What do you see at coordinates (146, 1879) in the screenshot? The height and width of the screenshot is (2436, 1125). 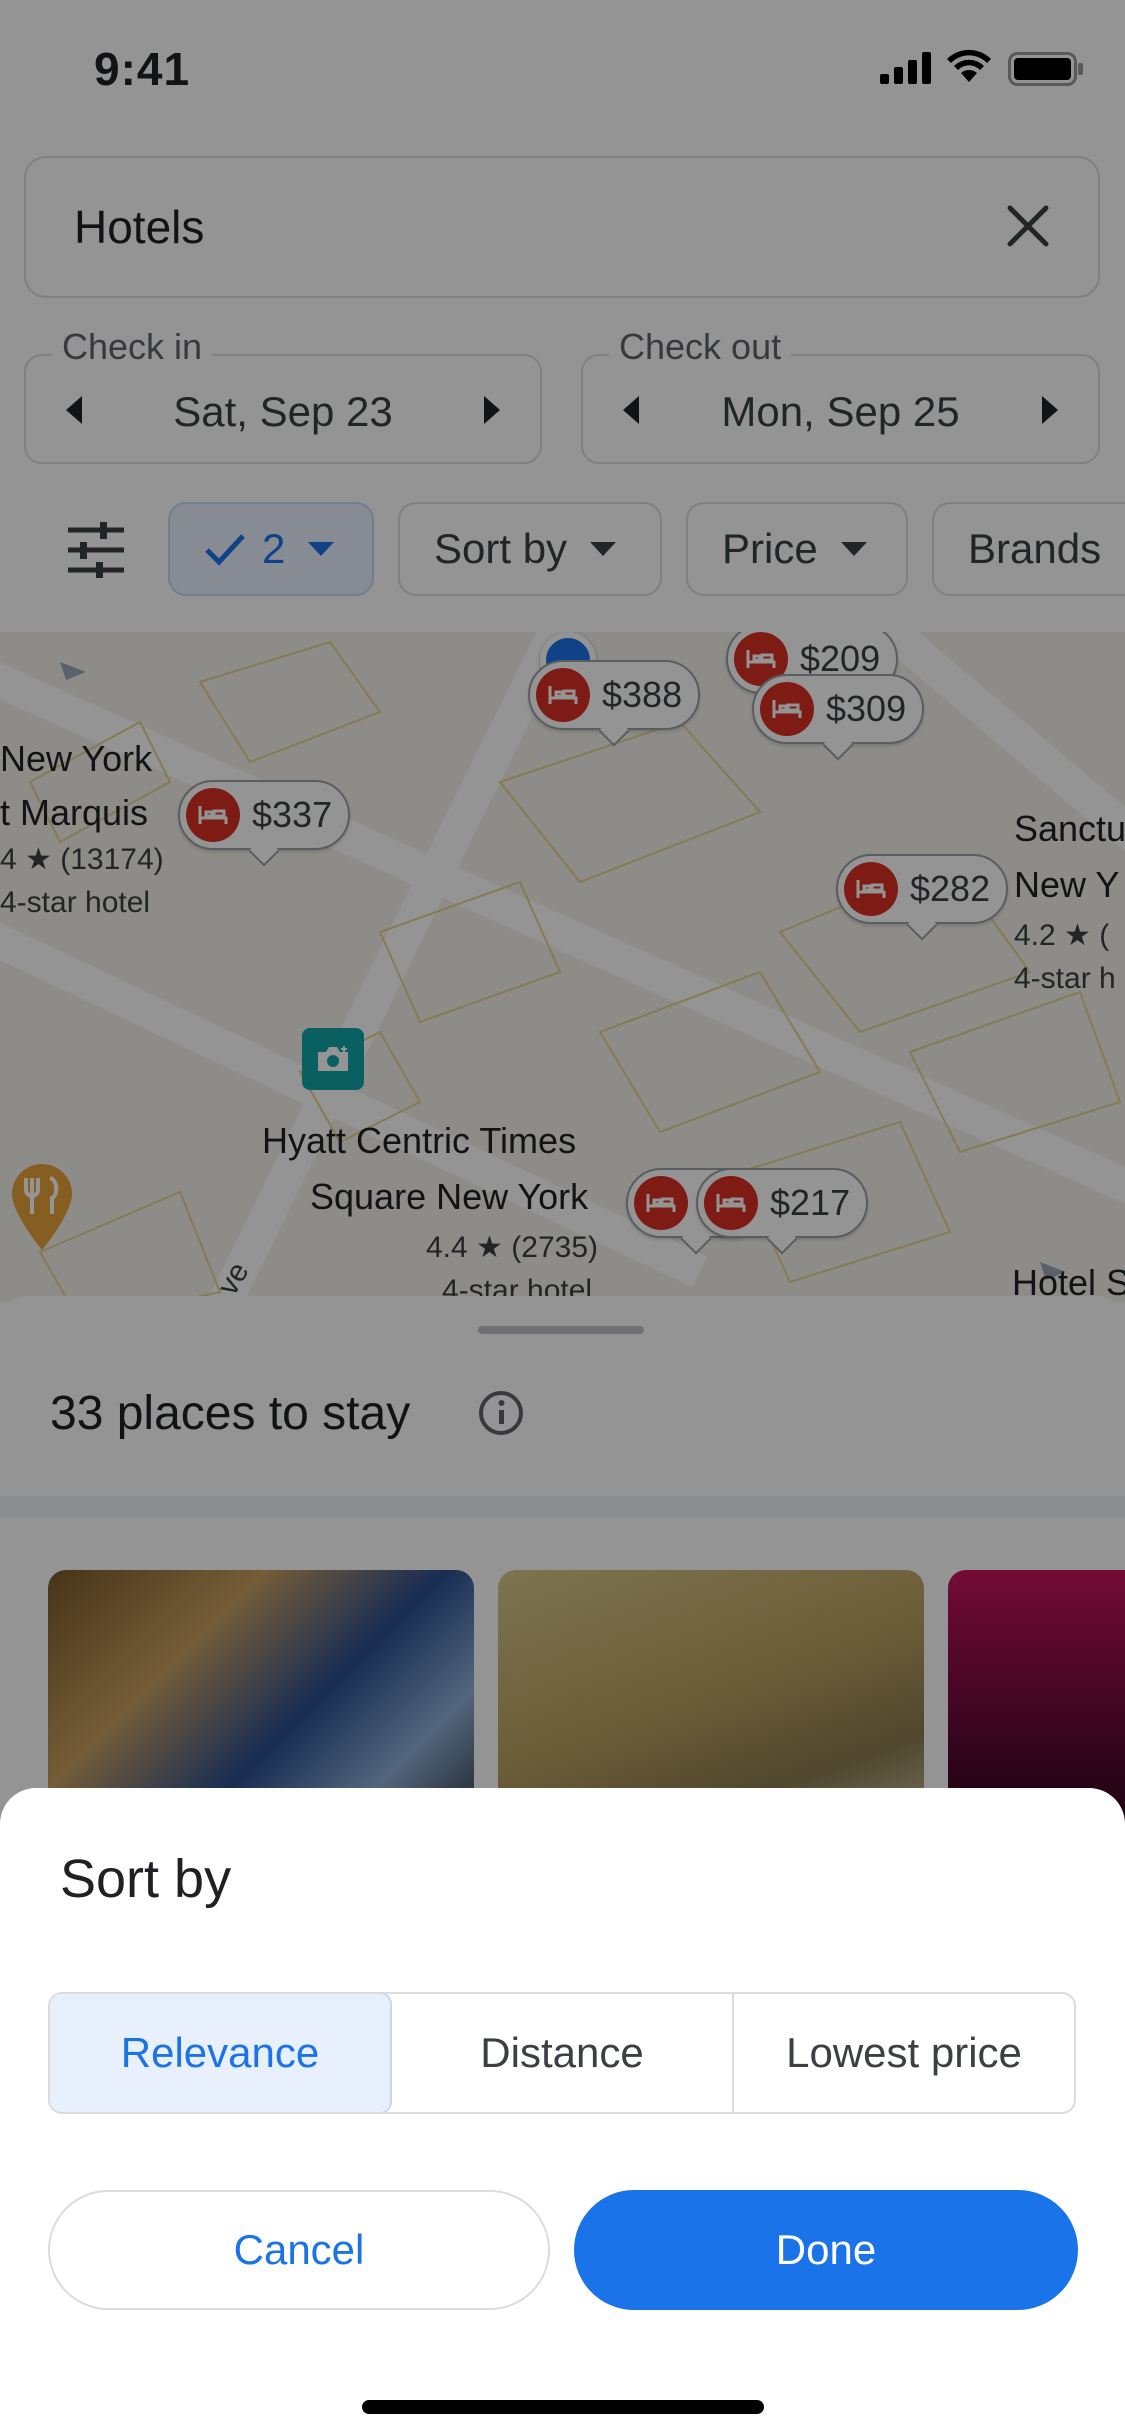 I see `sort-sheet-title: Sort by` at bounding box center [146, 1879].